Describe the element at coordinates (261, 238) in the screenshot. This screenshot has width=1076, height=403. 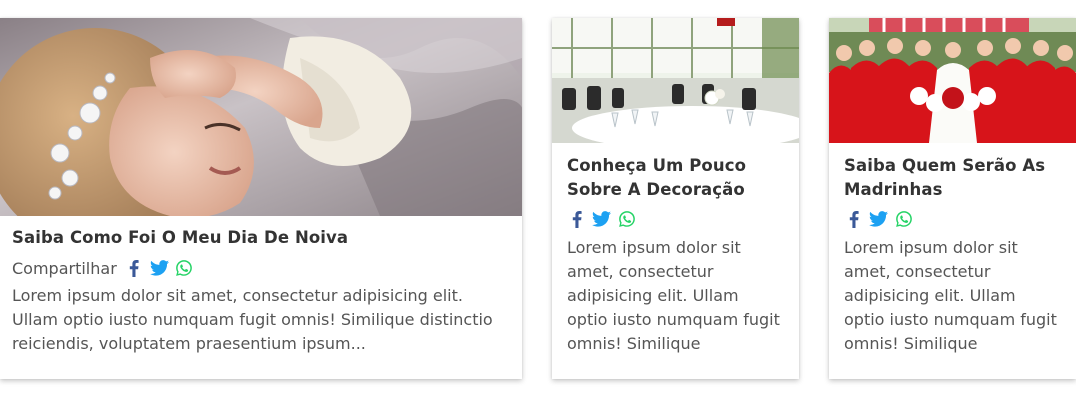
I see `post-title: Saiba Como Foi O Meu Dia De Noiva` at that location.